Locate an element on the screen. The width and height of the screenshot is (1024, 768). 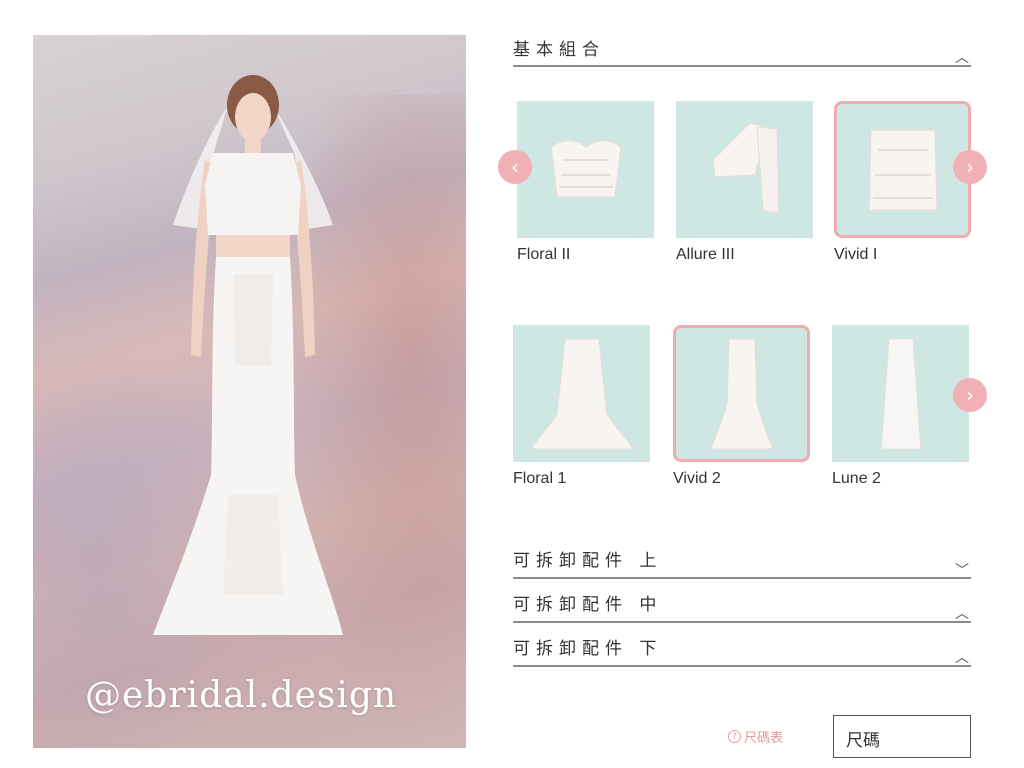
option-top-allure-iii: Allure III is located at coordinates (744, 182).